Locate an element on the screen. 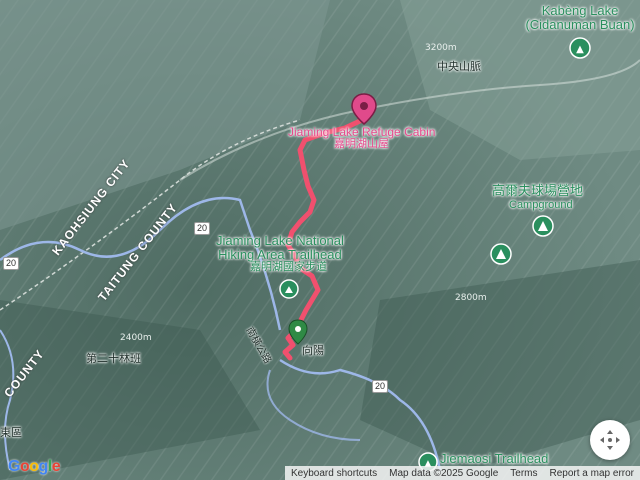 This screenshot has height=480, width=640. kabeng-lake-label: Kabèng Lake (Cidanuman Buan) is located at coordinates (580, 17).